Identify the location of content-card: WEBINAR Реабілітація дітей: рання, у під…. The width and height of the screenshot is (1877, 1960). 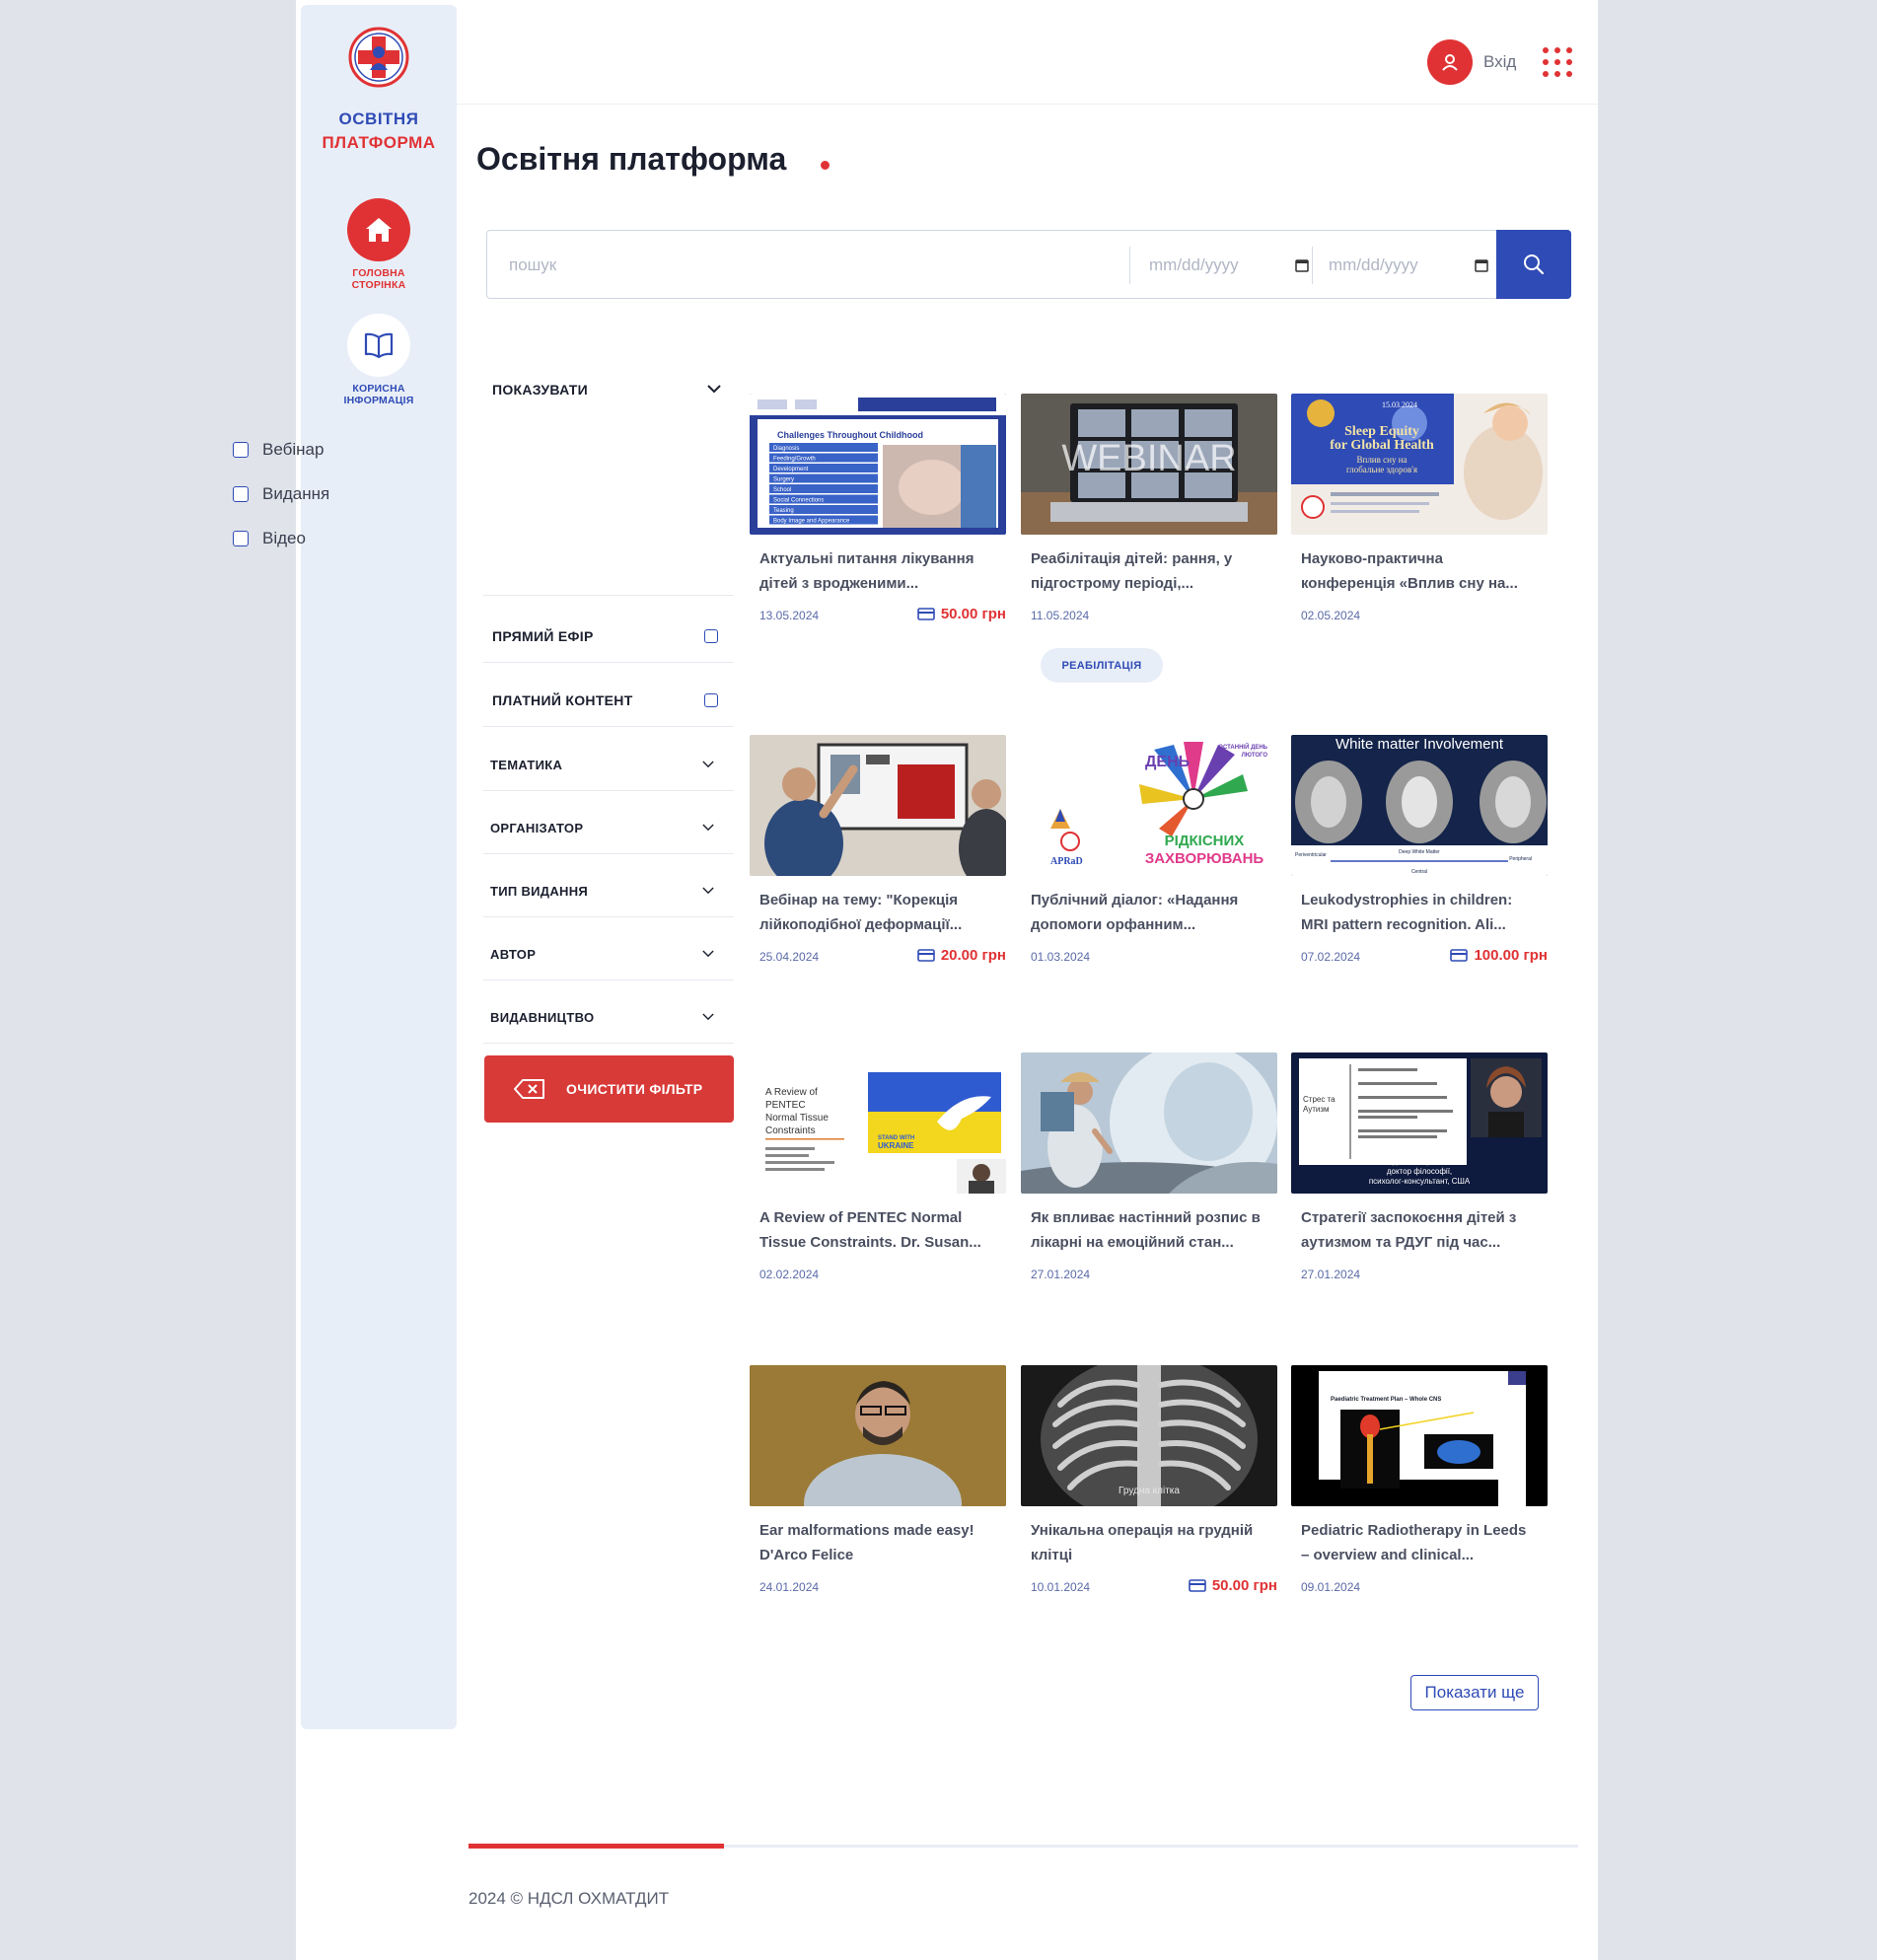
(1149, 509).